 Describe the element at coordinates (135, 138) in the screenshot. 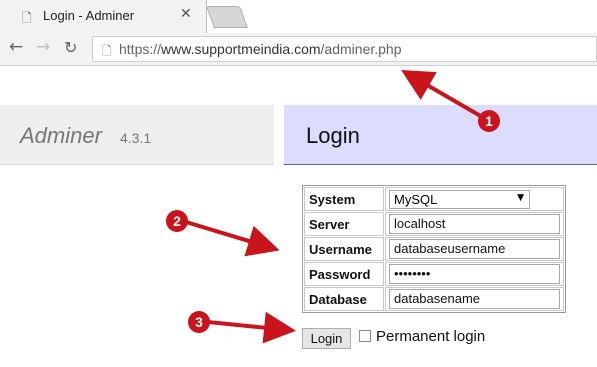

I see `adminer-version: 4.3.1` at that location.